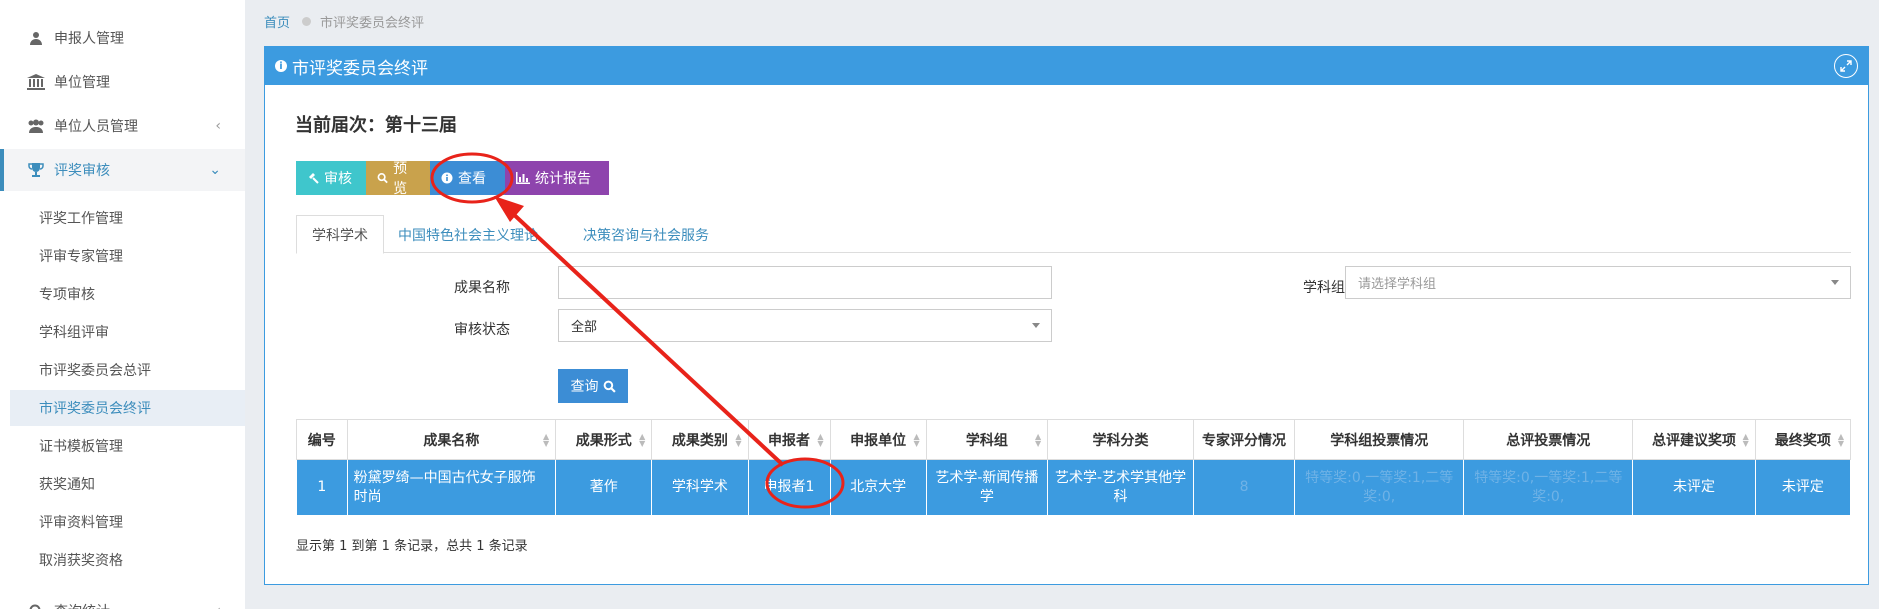 This screenshot has height=609, width=1879. Describe the element at coordinates (1120, 487) in the screenshot. I see `cell-classification: 艺术学-艺术学其他学科` at that location.